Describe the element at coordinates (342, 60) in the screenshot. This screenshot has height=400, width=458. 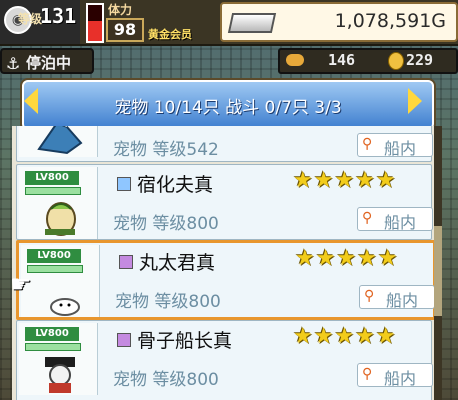
I see `fish-value: 146` at that location.